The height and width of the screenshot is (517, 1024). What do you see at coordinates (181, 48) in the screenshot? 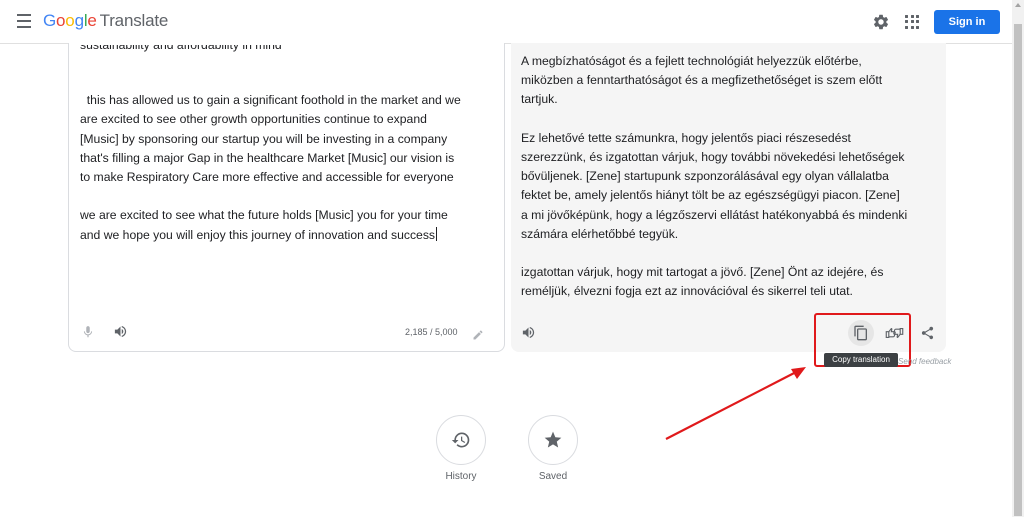
I see `source-text-partial: sustainability and affordability in mind` at bounding box center [181, 48].